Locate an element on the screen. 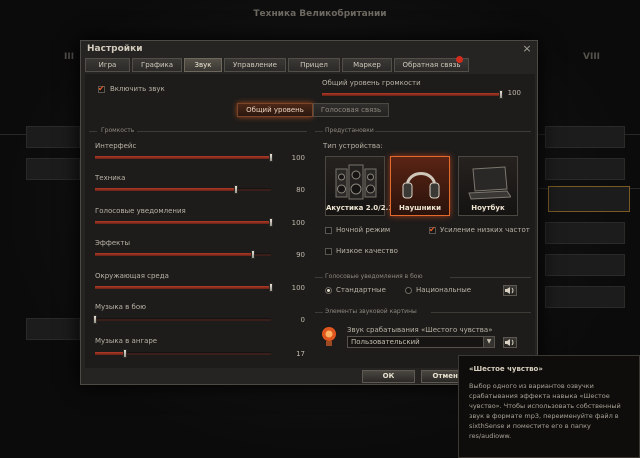 The height and width of the screenshot is (458, 640). dialog-title: Настройки is located at coordinates (115, 49).